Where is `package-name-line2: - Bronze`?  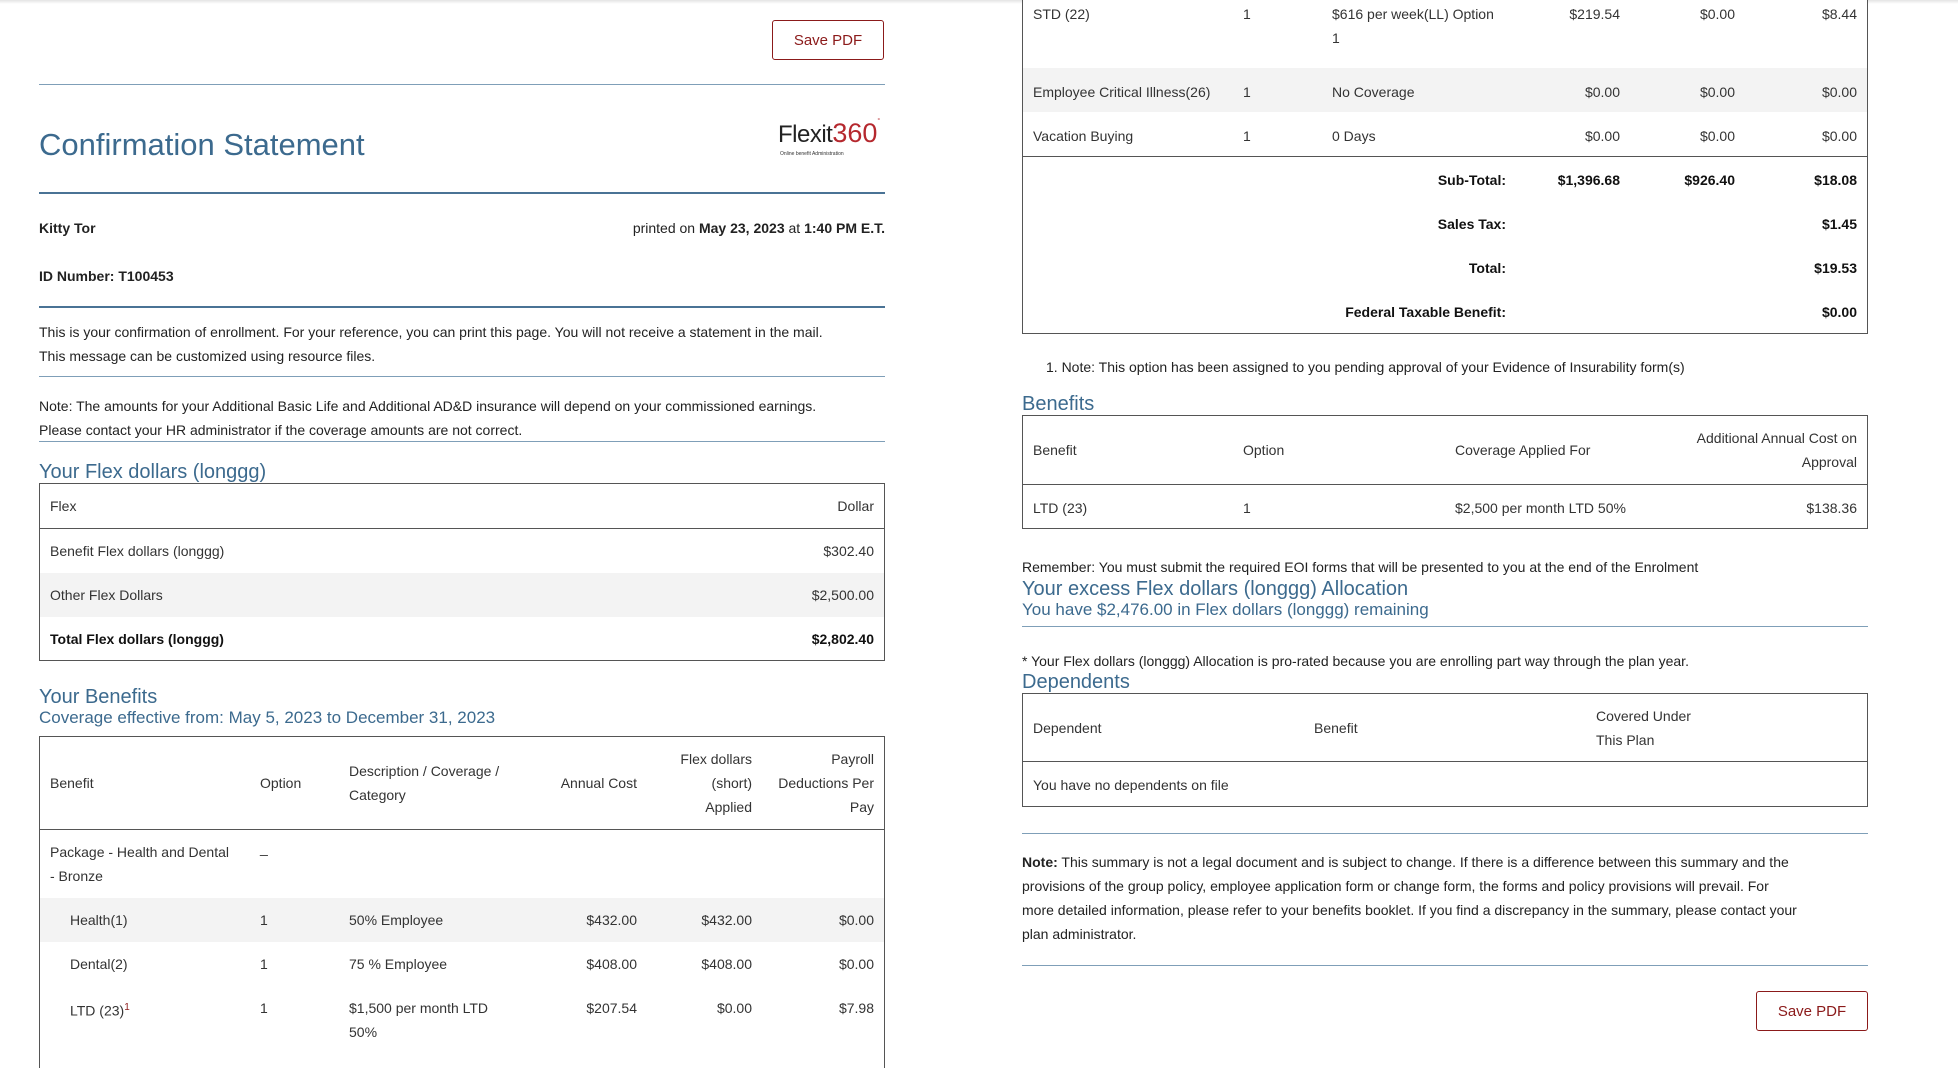 package-name-line2: - Bronze is located at coordinates (76, 876).